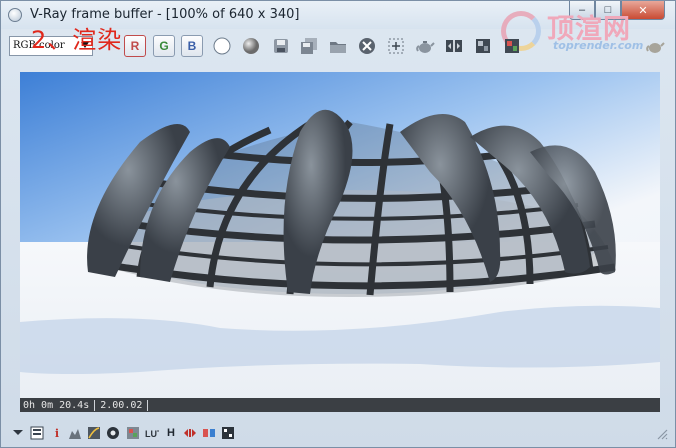 This screenshot has width=676, height=448. What do you see at coordinates (121, 405) in the screenshot?
I see `vray-version: 2.00.02` at bounding box center [121, 405].